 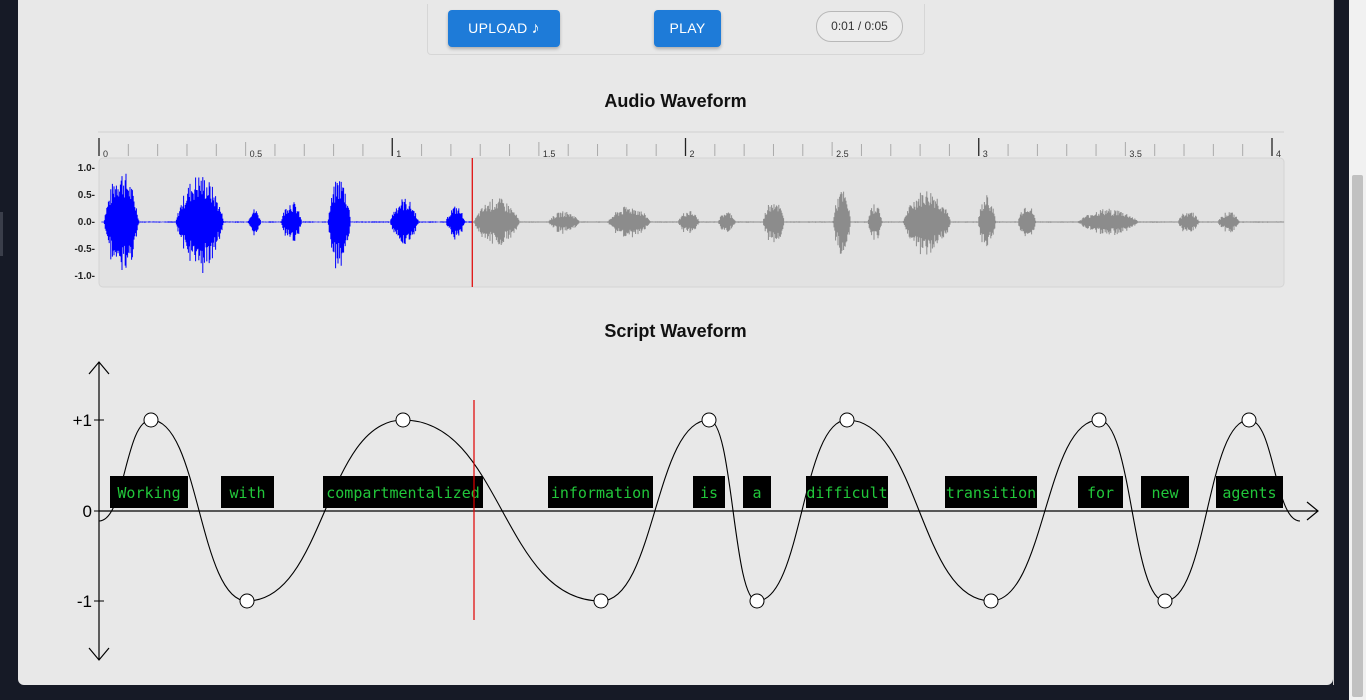 What do you see at coordinates (675, 101) in the screenshot?
I see `audio-waveform-title: Audio Waveform` at bounding box center [675, 101].